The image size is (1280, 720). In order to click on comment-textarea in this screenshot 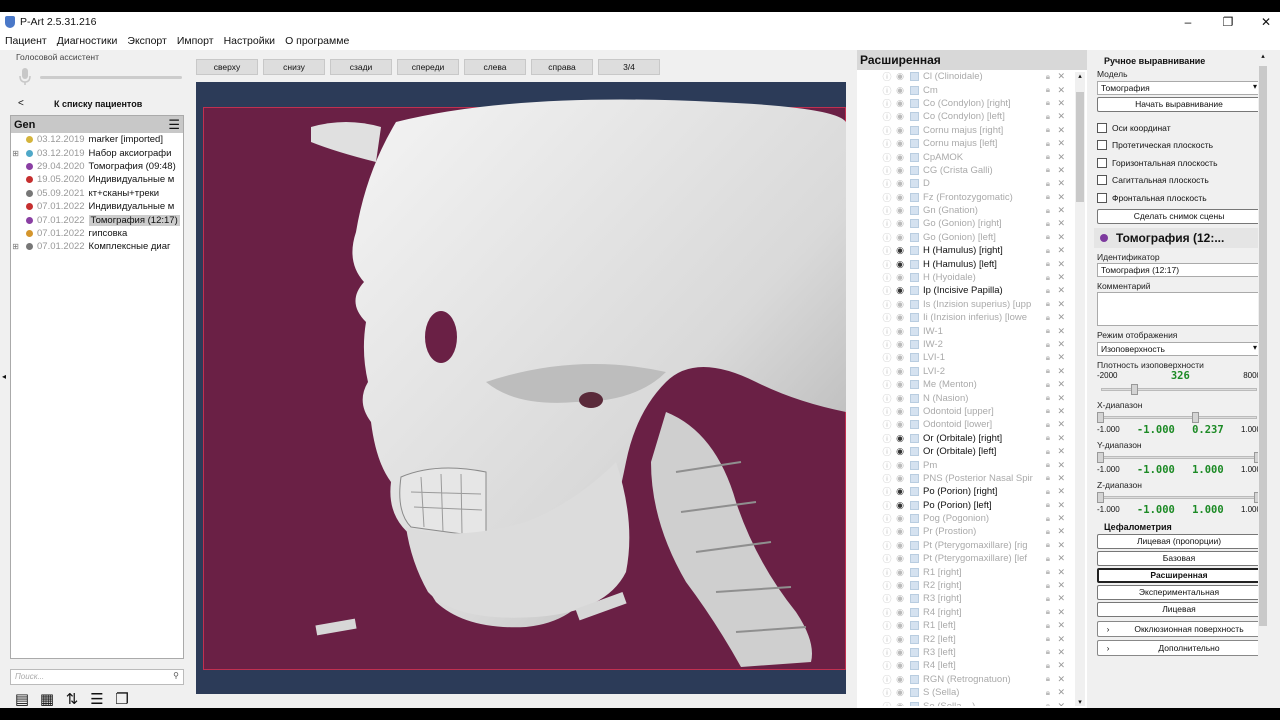, I will do `click(1179, 308)`.